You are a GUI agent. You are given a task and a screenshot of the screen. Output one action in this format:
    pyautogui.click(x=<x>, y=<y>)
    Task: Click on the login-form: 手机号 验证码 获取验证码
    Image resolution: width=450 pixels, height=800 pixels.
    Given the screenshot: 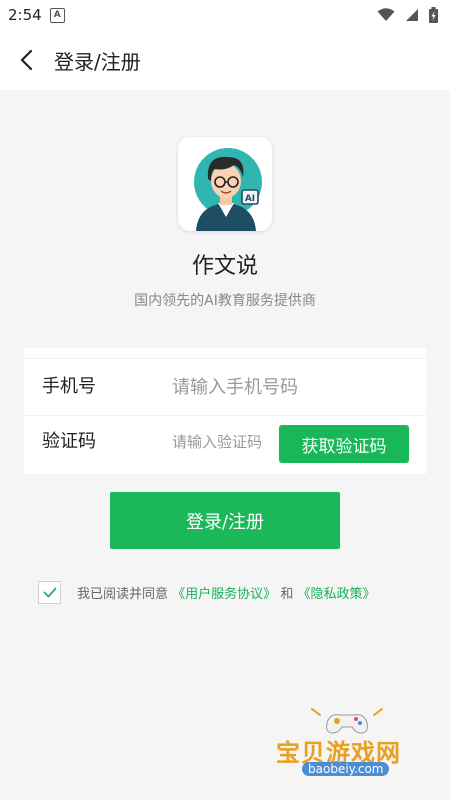 What is the action you would take?
    pyautogui.click(x=225, y=411)
    